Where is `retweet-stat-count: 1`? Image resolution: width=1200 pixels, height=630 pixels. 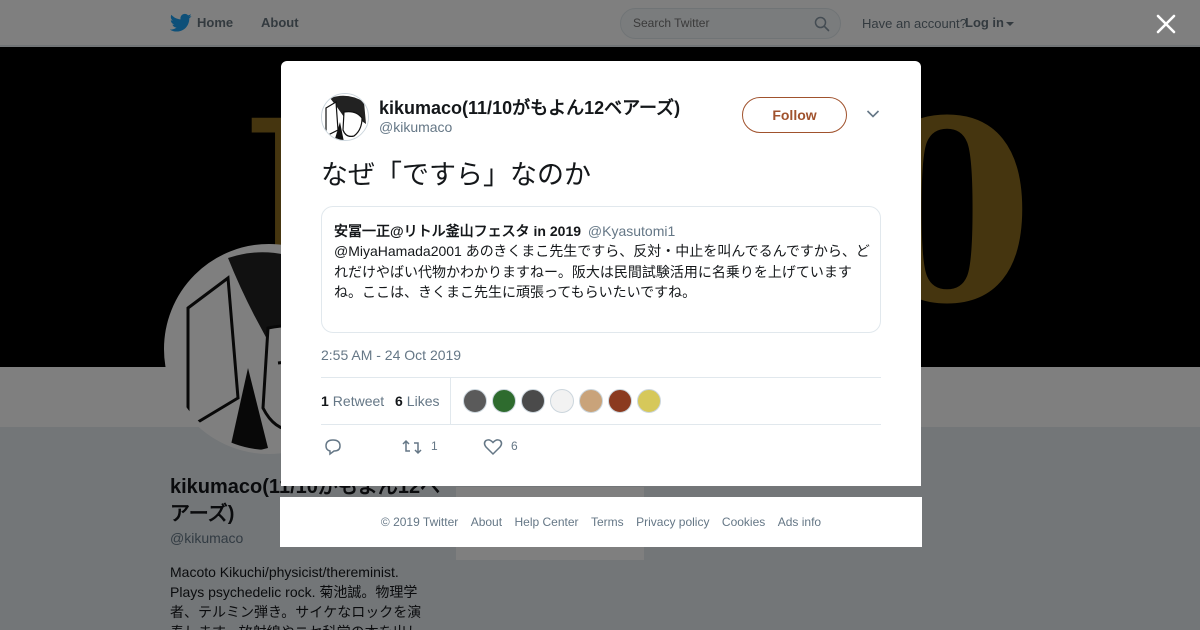
retweet-stat-count: 1 is located at coordinates (325, 401).